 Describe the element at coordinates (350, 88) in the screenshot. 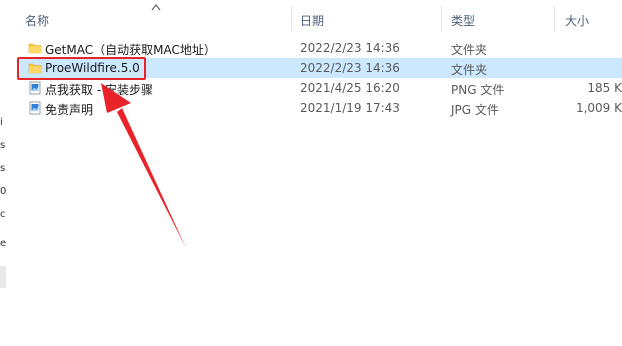

I see `file-date: 2021/4/25 16:20` at that location.